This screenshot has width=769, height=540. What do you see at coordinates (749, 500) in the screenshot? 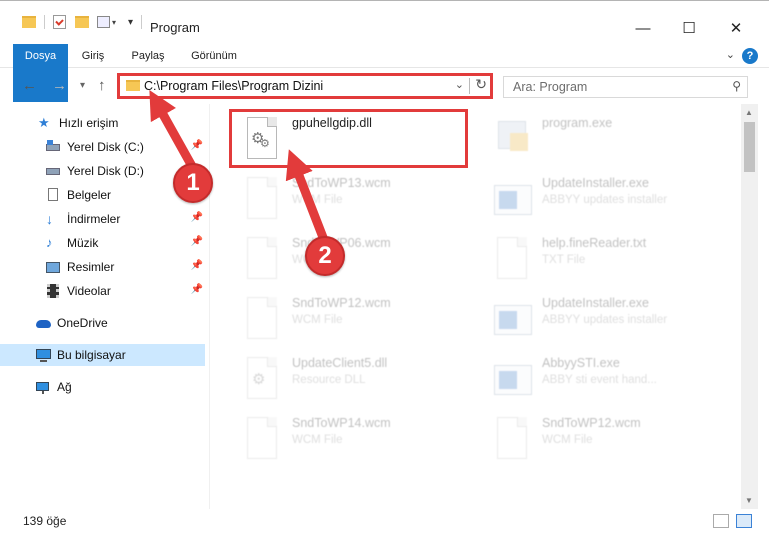
I see `scroll-down-icon: ▼` at bounding box center [749, 500].